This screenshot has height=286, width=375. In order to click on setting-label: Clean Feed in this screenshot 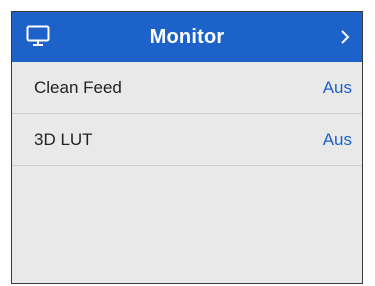, I will do `click(78, 87)`.